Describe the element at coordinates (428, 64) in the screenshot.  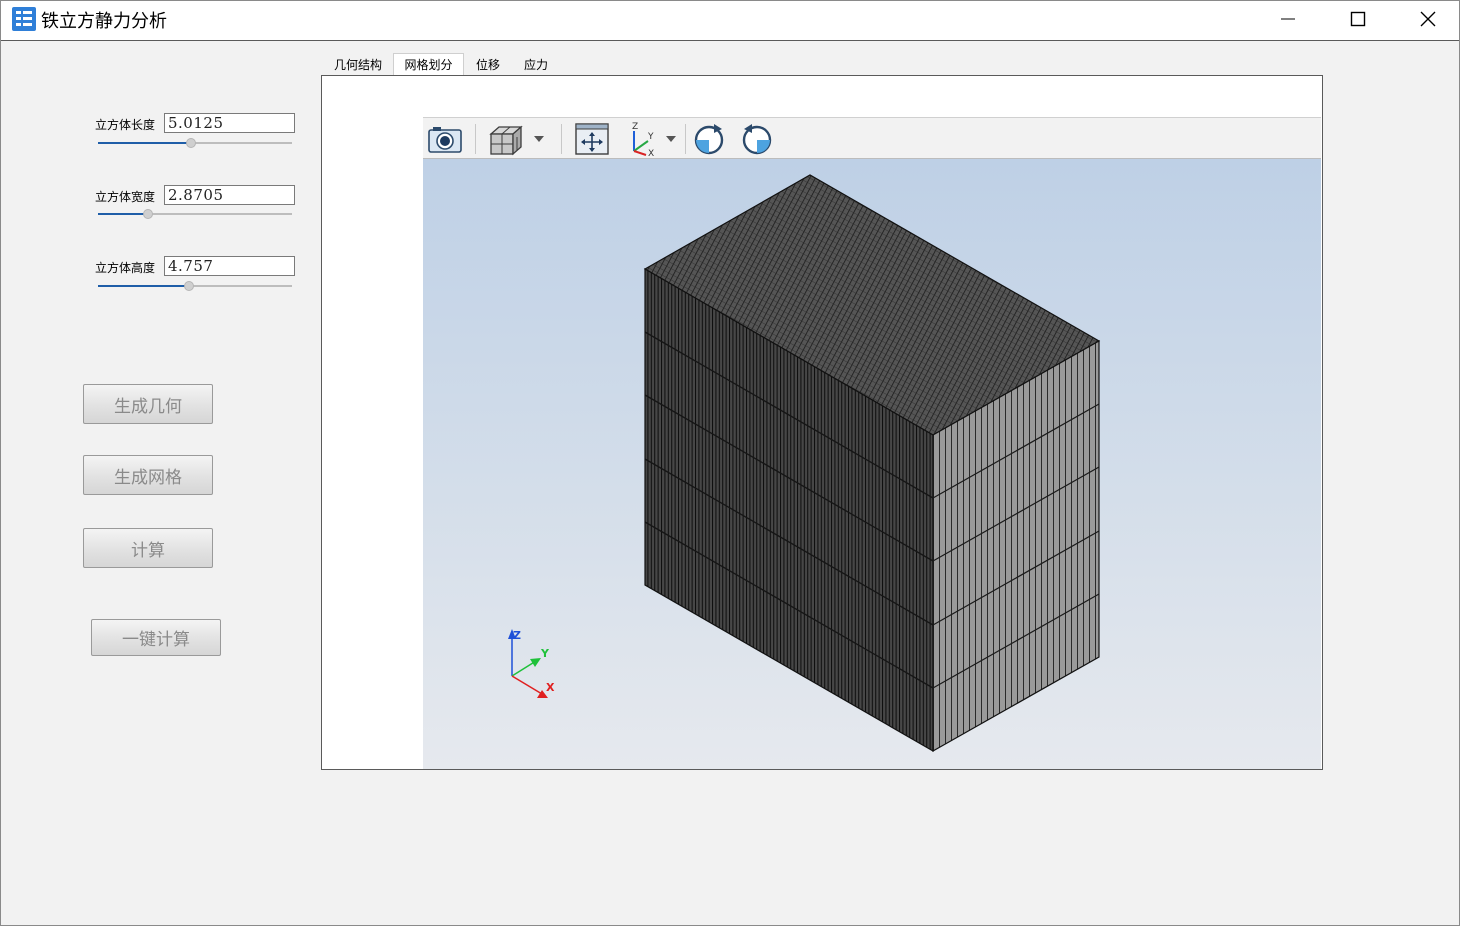
I see `tab-mesh: 网格划分` at that location.